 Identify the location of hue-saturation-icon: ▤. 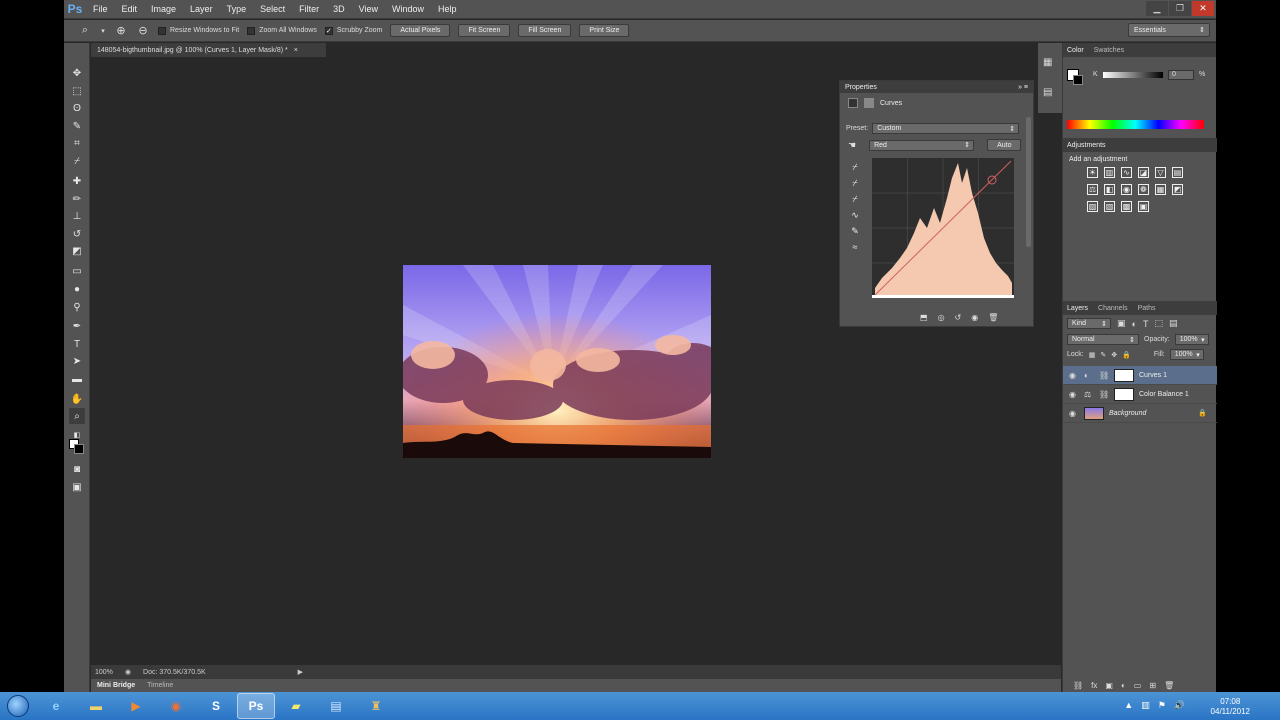
(1177, 172).